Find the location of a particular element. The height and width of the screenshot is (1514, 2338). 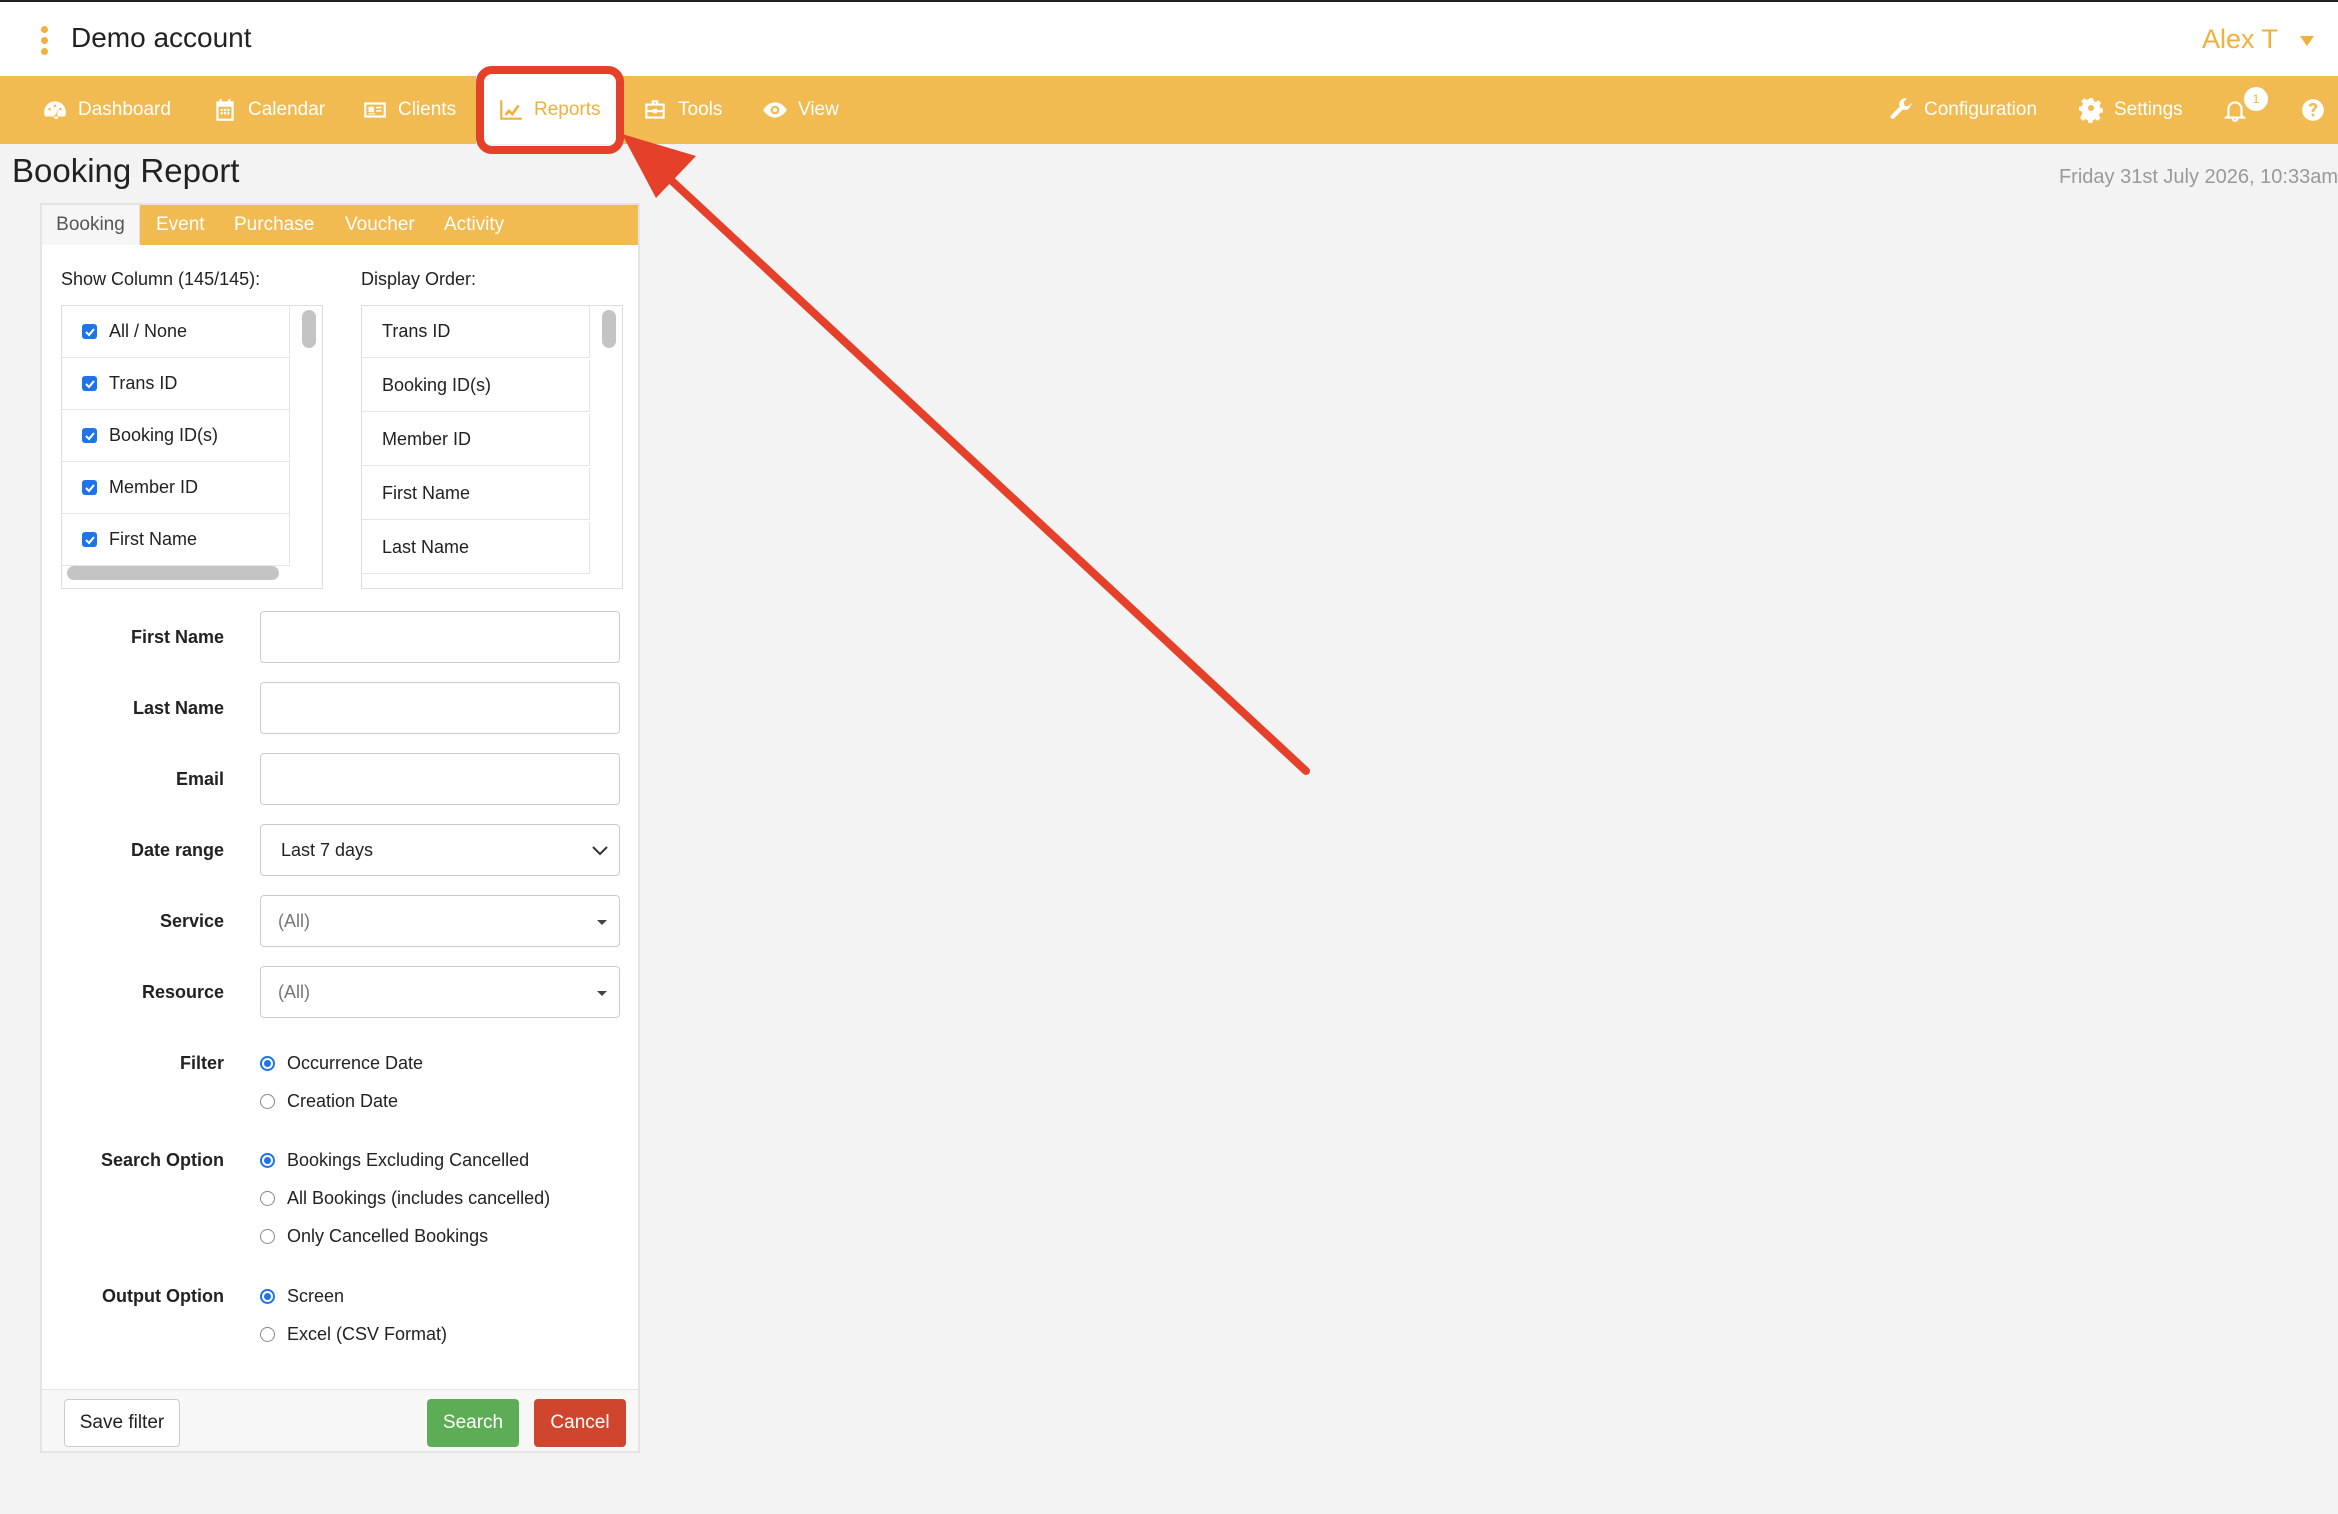

nav-configuration: Configuration is located at coordinates (1962, 110).